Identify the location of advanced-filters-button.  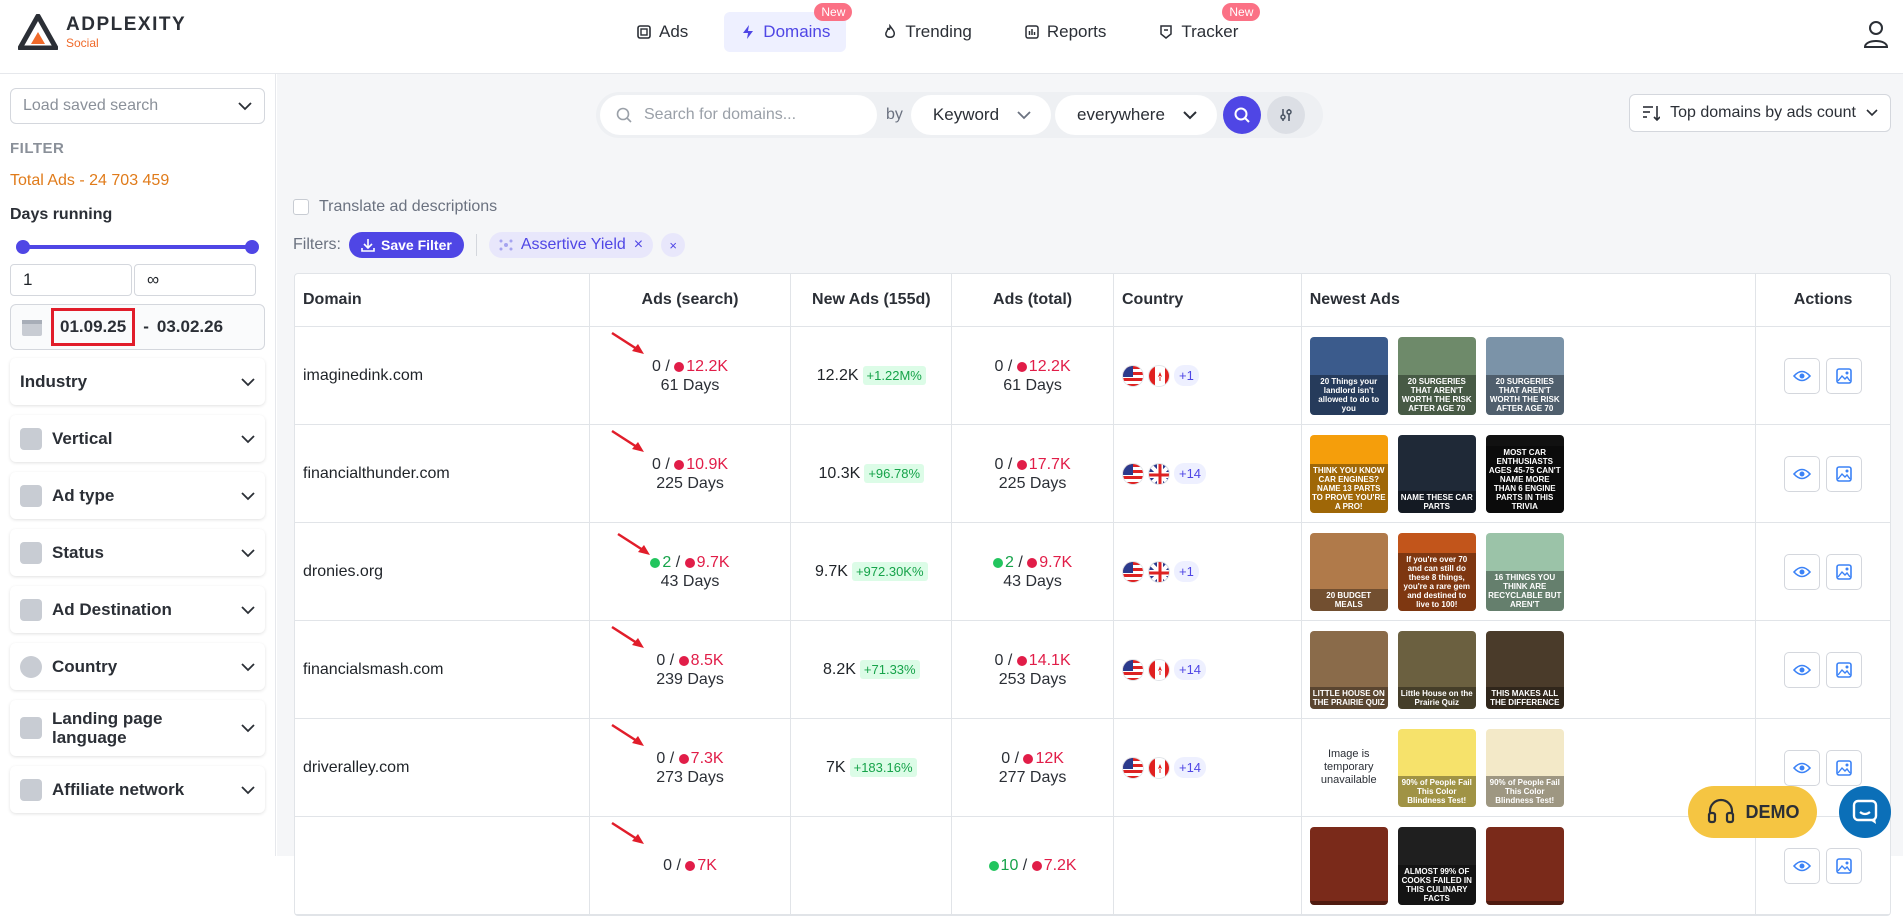
(1285, 115).